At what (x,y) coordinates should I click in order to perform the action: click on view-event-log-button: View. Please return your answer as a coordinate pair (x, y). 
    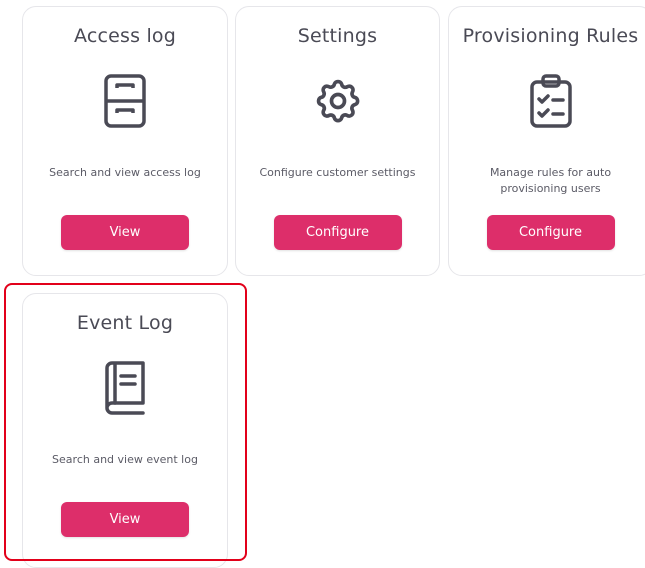
    Looking at the image, I should click on (125, 519).